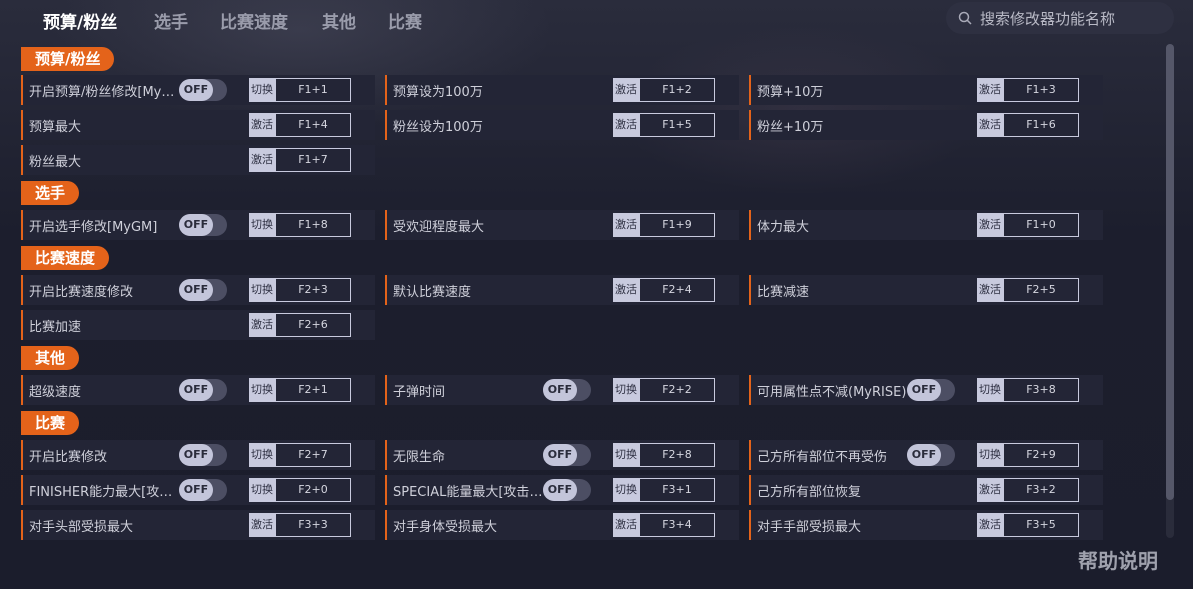 The height and width of the screenshot is (589, 1193). I want to click on hotkey-field: F1+5, so click(677, 125).